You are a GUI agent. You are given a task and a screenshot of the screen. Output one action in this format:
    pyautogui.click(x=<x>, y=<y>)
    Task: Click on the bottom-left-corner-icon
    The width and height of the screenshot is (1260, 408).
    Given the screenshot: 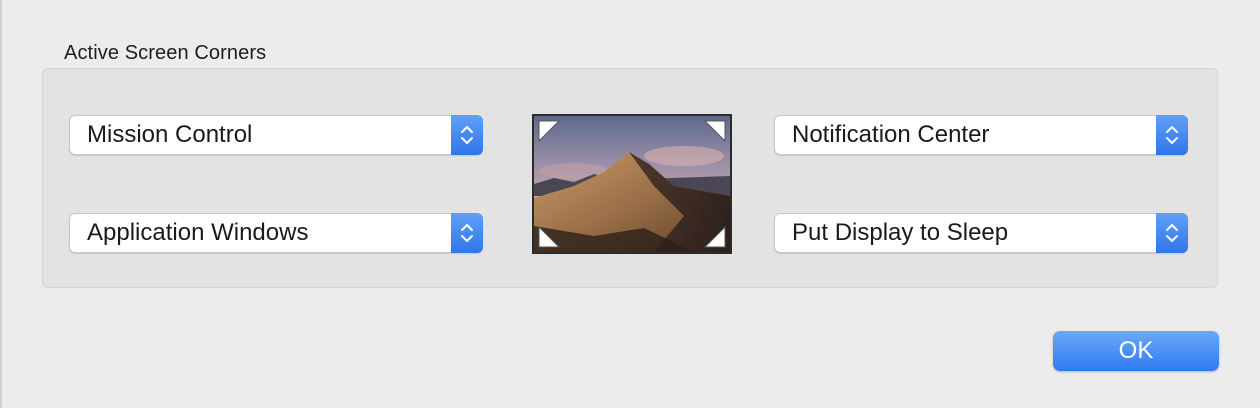 What is the action you would take?
    pyautogui.click(x=549, y=237)
    